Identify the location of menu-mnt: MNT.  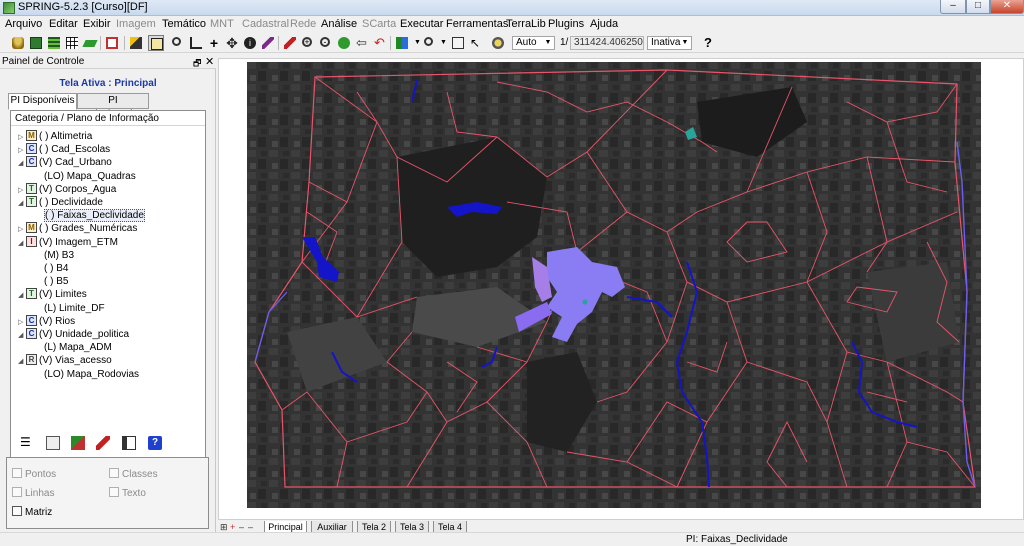
(222, 24).